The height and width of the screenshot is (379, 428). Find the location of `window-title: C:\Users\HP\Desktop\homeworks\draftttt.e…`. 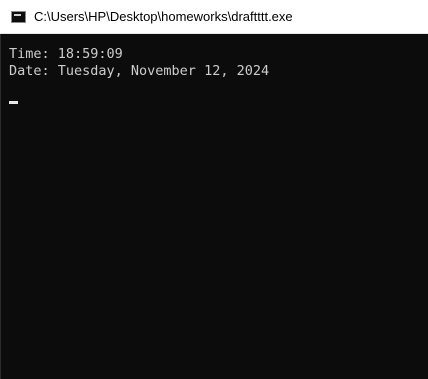

window-title: C:\Users\HP\Desktop\homeworks\draftttt.e… is located at coordinates (163, 16).